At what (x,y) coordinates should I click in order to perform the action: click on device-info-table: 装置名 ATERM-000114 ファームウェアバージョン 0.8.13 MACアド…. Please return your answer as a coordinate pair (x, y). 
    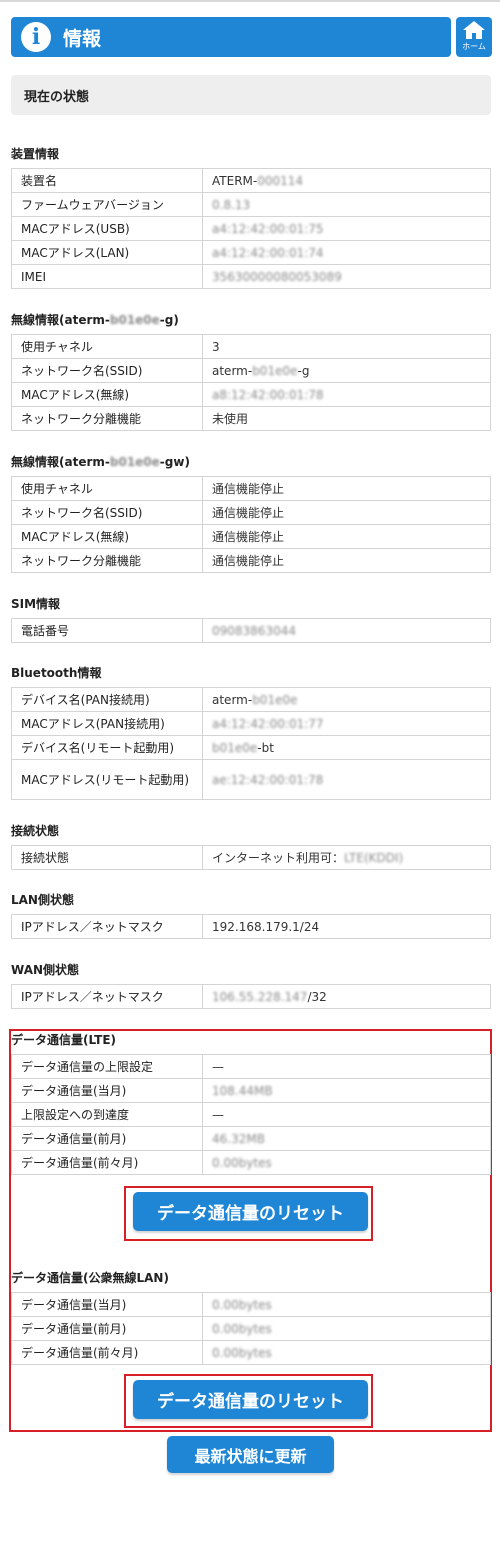
    Looking at the image, I should click on (251, 228).